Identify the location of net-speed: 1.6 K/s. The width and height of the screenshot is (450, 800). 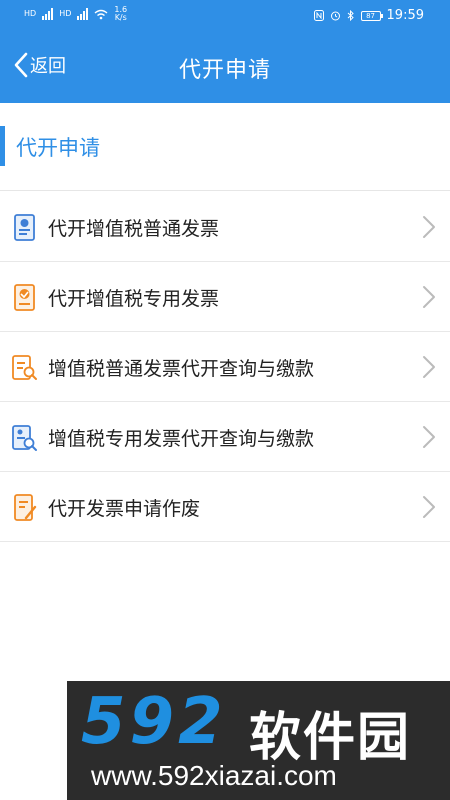
(120, 14).